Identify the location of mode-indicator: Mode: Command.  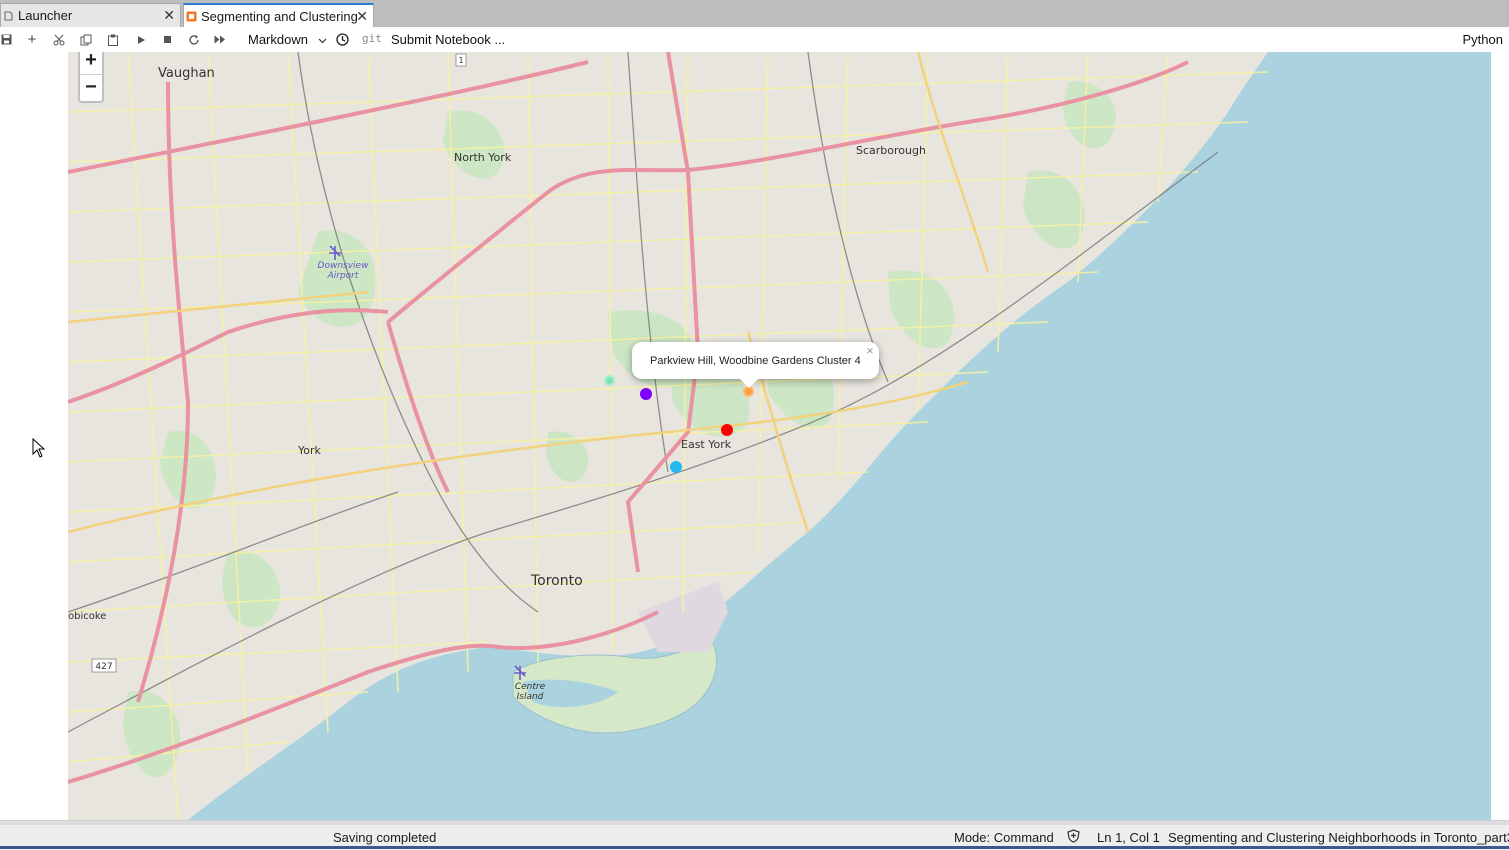
(1004, 837).